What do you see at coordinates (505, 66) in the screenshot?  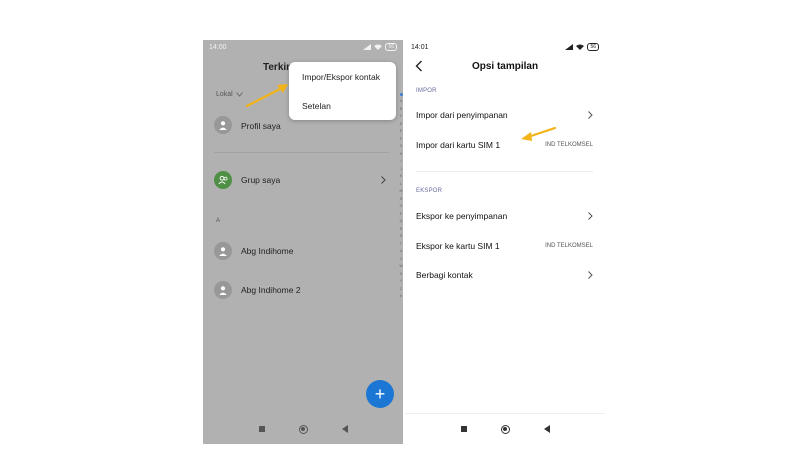 I see `page-title: Opsi tampilan` at bounding box center [505, 66].